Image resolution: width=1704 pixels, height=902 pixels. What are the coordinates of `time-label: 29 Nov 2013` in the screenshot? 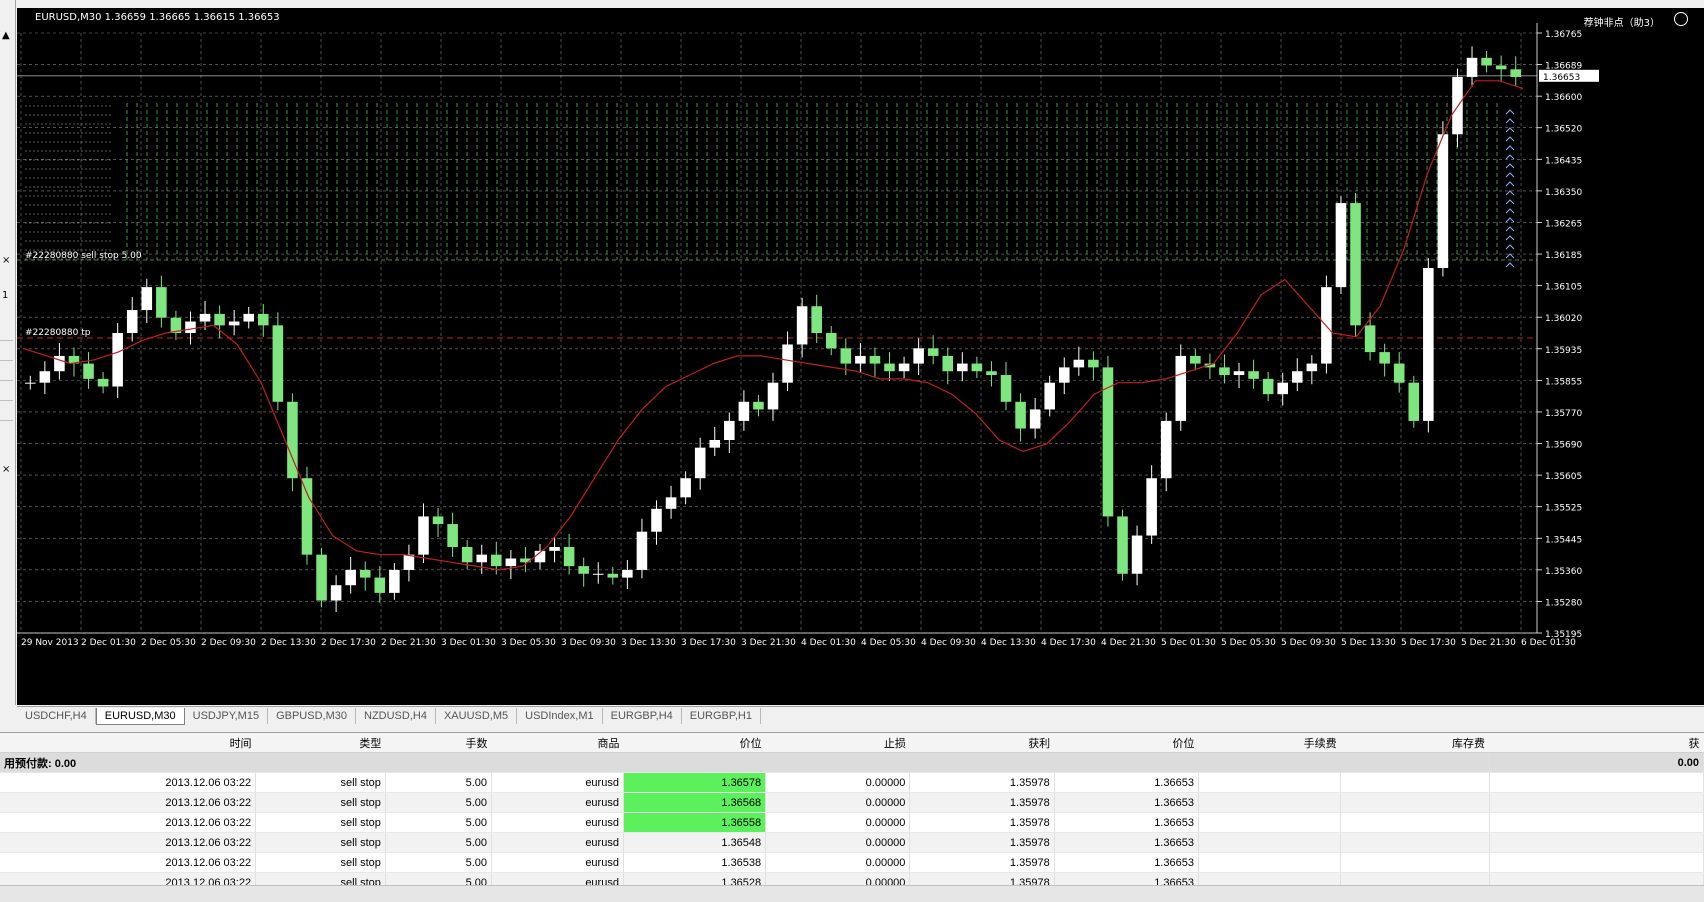 It's located at (50, 643).